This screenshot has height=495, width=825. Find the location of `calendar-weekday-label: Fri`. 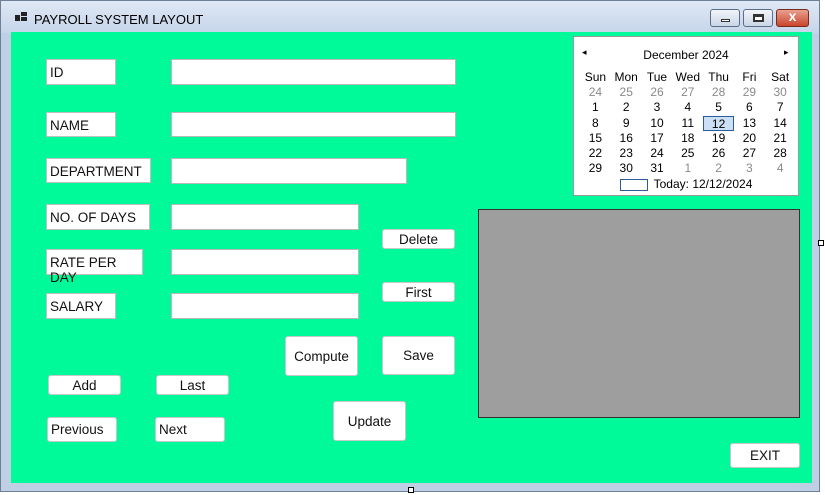

calendar-weekday-label: Fri is located at coordinates (749, 77).